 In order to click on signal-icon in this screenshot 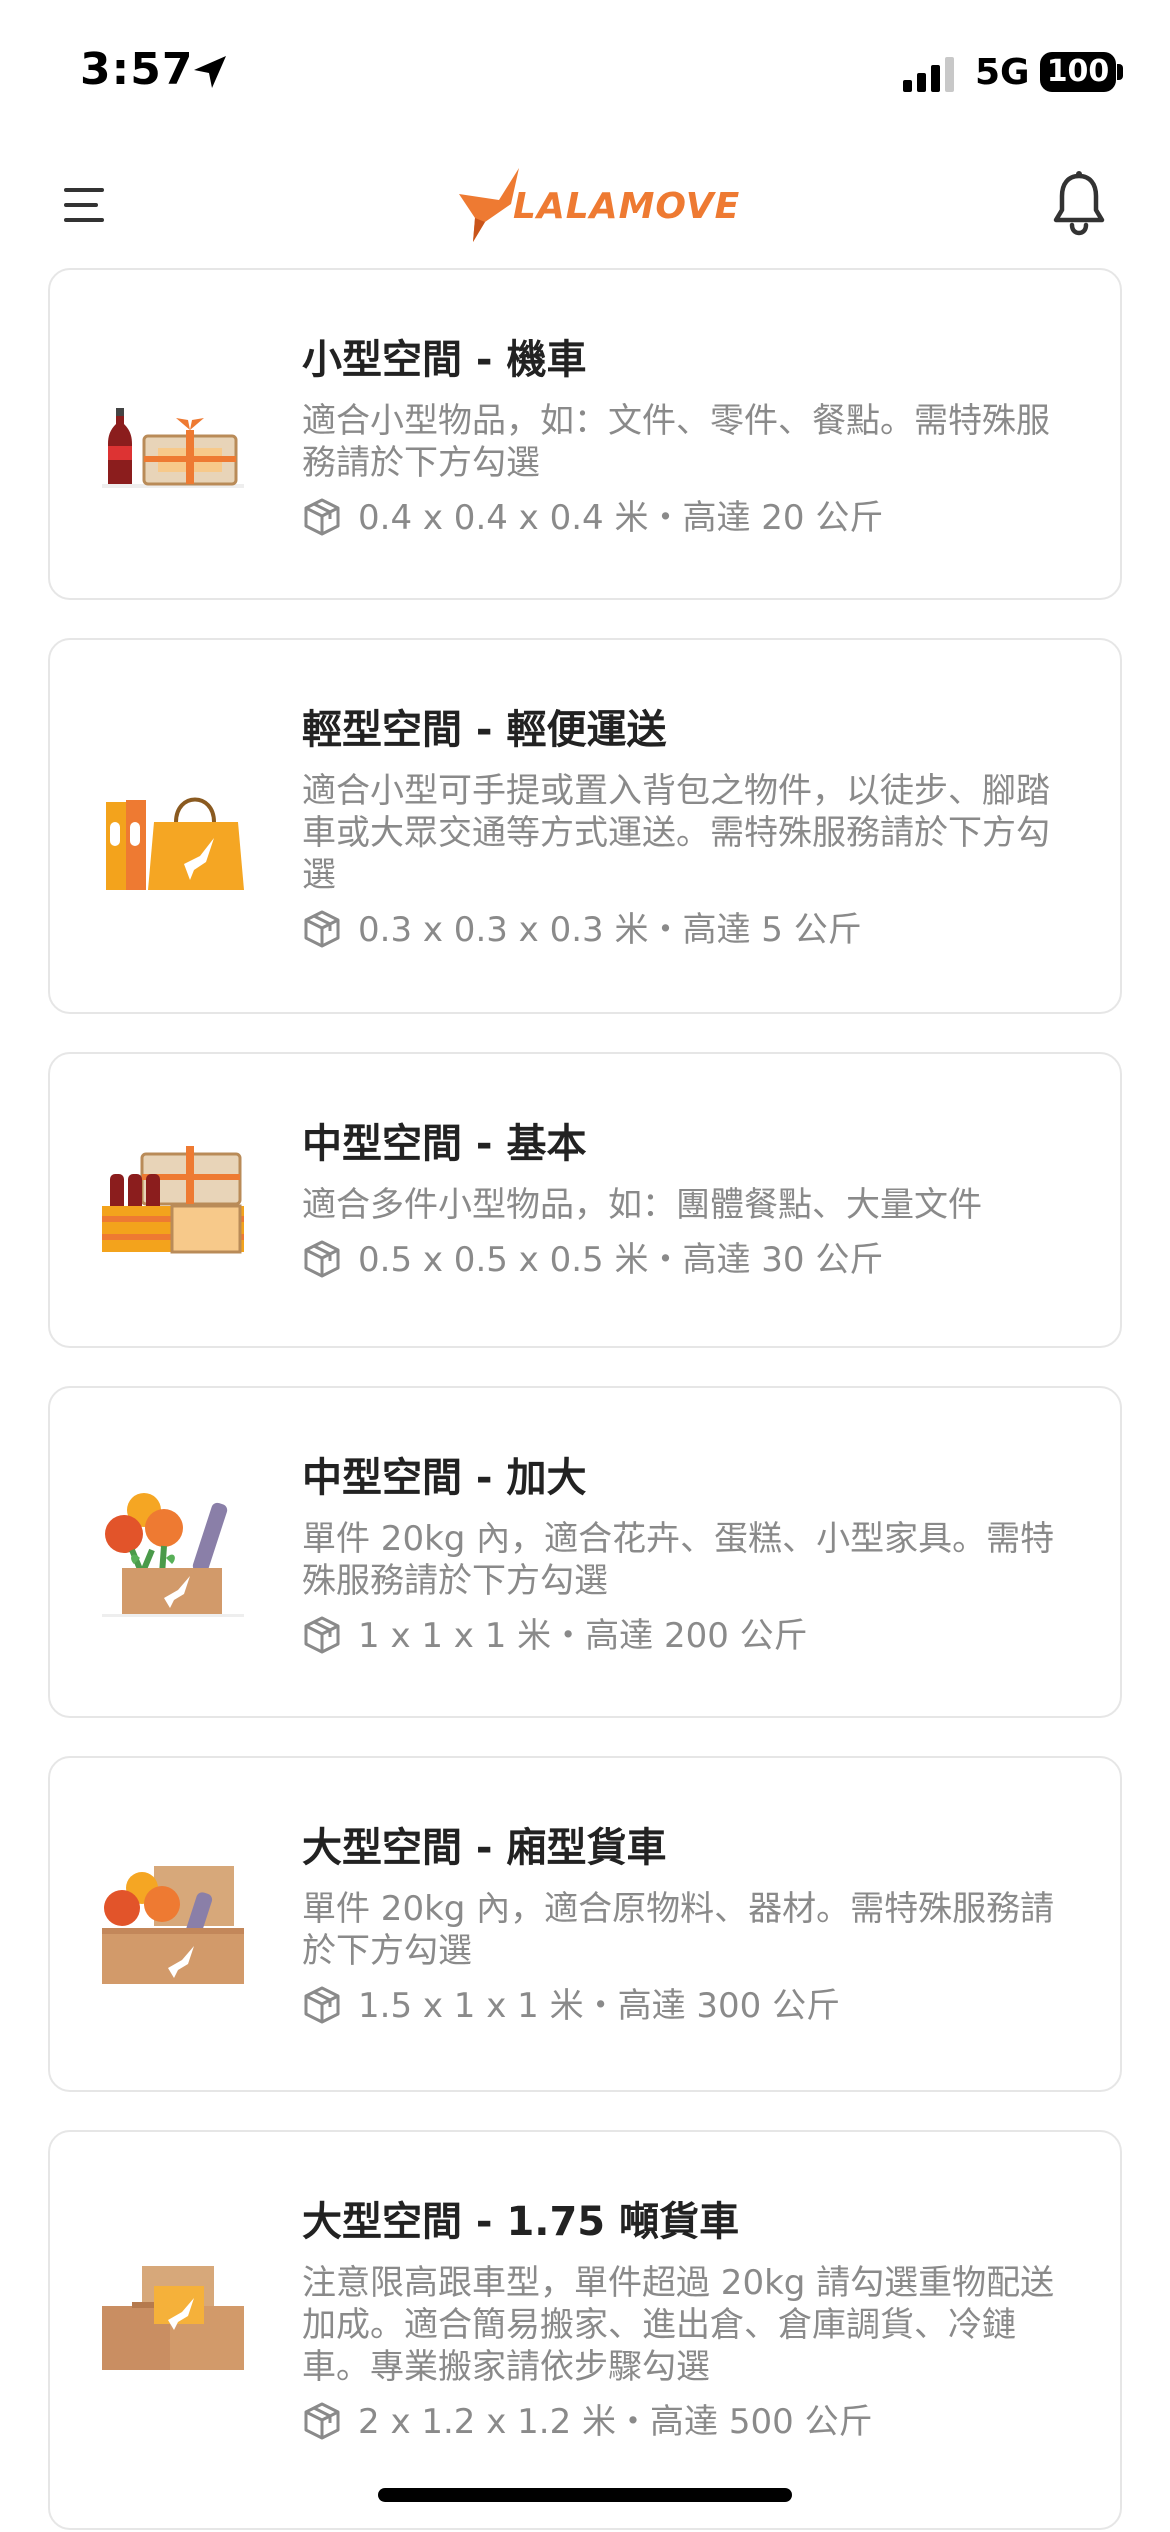, I will do `click(928, 74)`.